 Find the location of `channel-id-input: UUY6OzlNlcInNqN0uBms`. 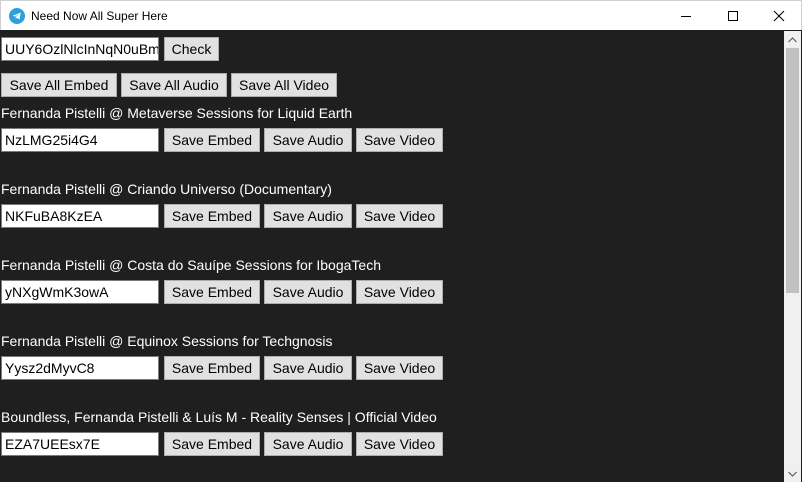

channel-id-input: UUY6OzlNlcInNqN0uBms is located at coordinates (80, 49).